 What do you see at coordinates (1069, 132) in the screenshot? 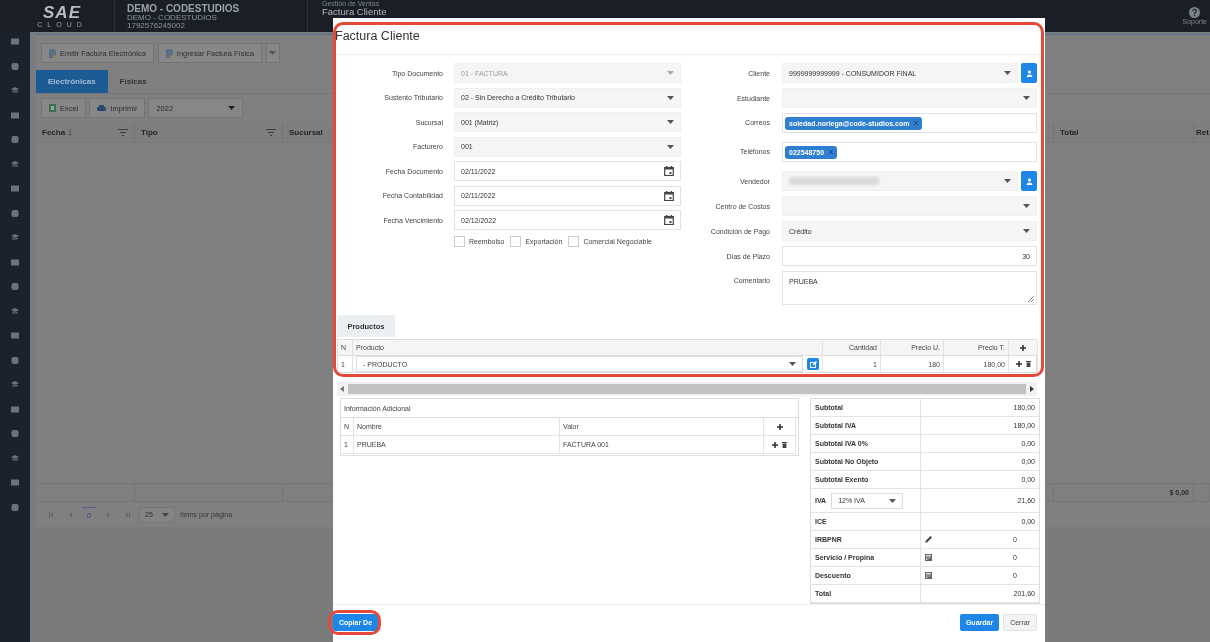
I see `column-header: Total` at bounding box center [1069, 132].